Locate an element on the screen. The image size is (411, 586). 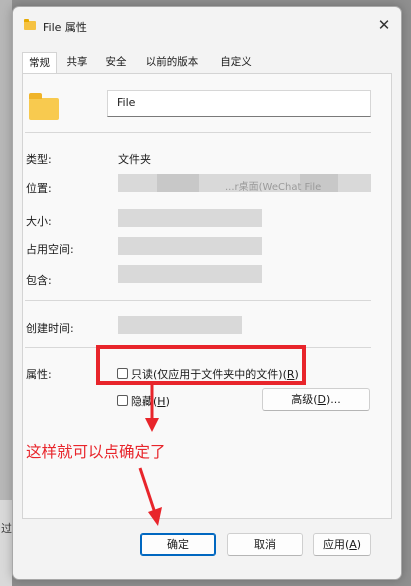
tab-security: 安全 is located at coordinates (116, 62).